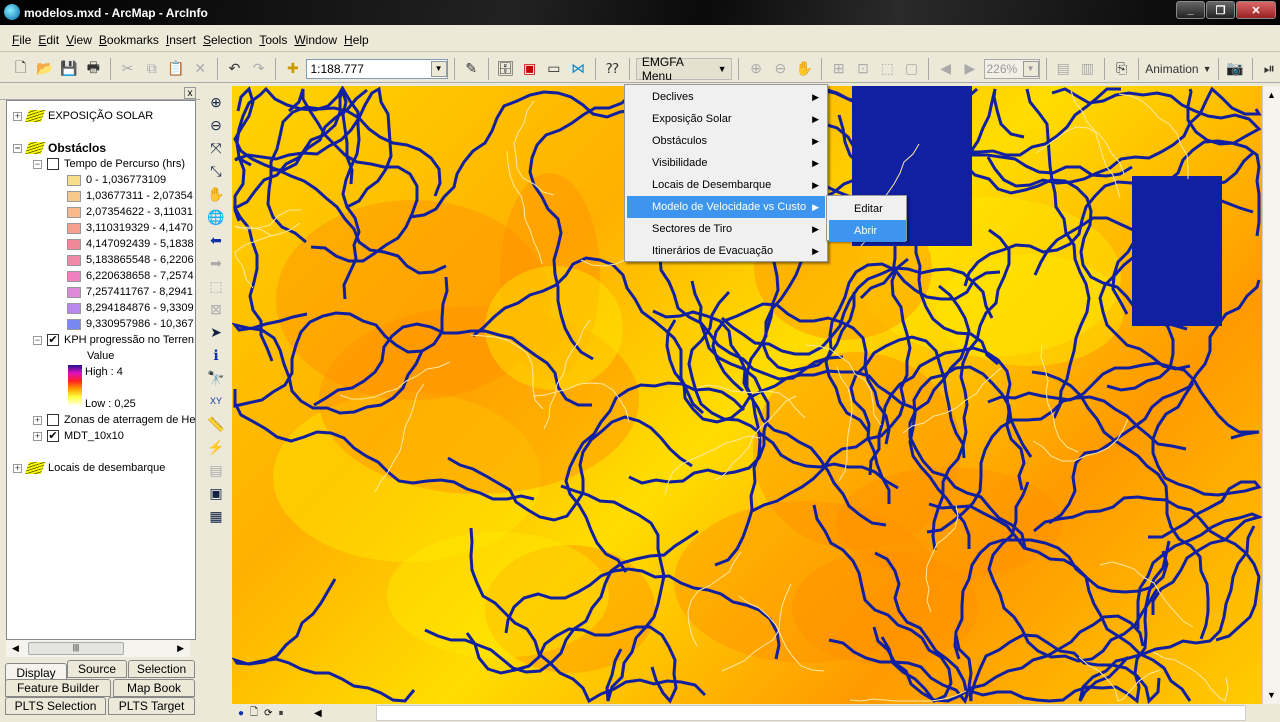 The width and height of the screenshot is (1280, 722). What do you see at coordinates (726, 163) in the screenshot?
I see `menu-item: Visibilidade ▶` at bounding box center [726, 163].